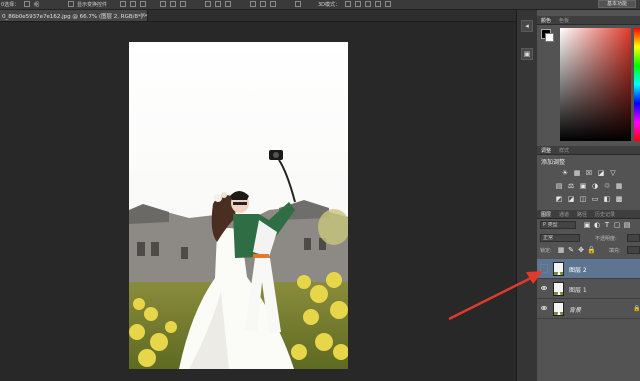 This screenshot has height=381, width=640. Describe the element at coordinates (588, 309) in the screenshot. I see `layer-row: 背景 🔒` at that location.